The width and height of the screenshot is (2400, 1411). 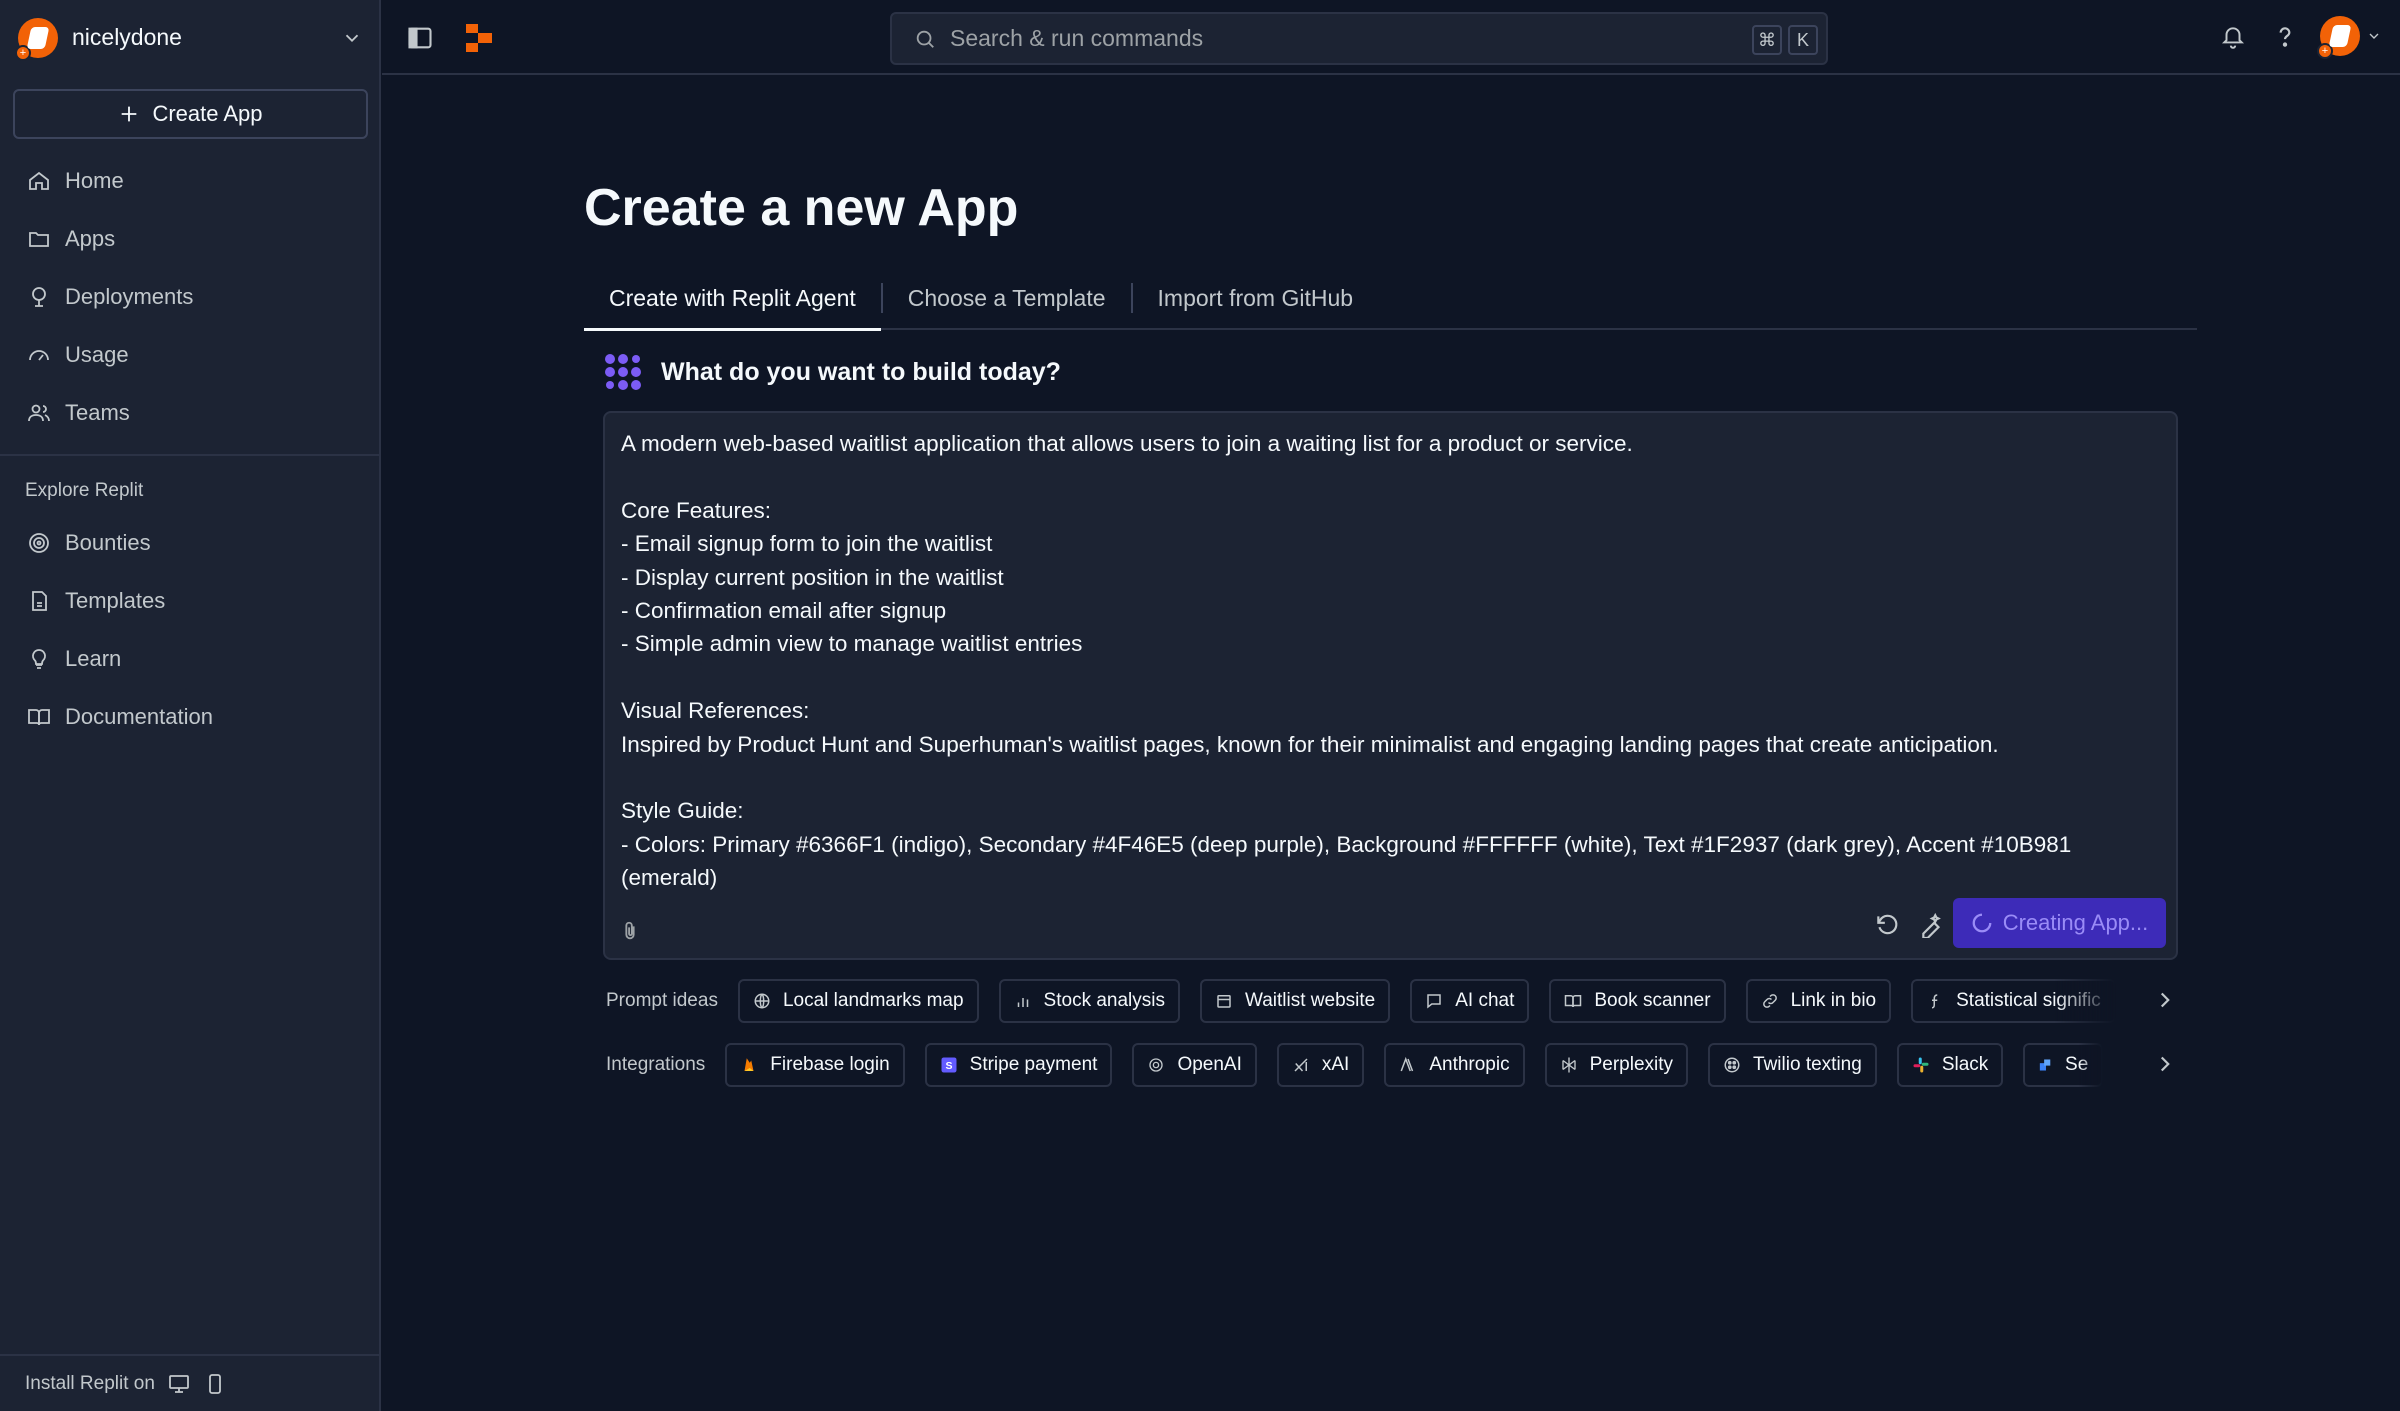 I want to click on firebase-icon, so click(x=749, y=1064).